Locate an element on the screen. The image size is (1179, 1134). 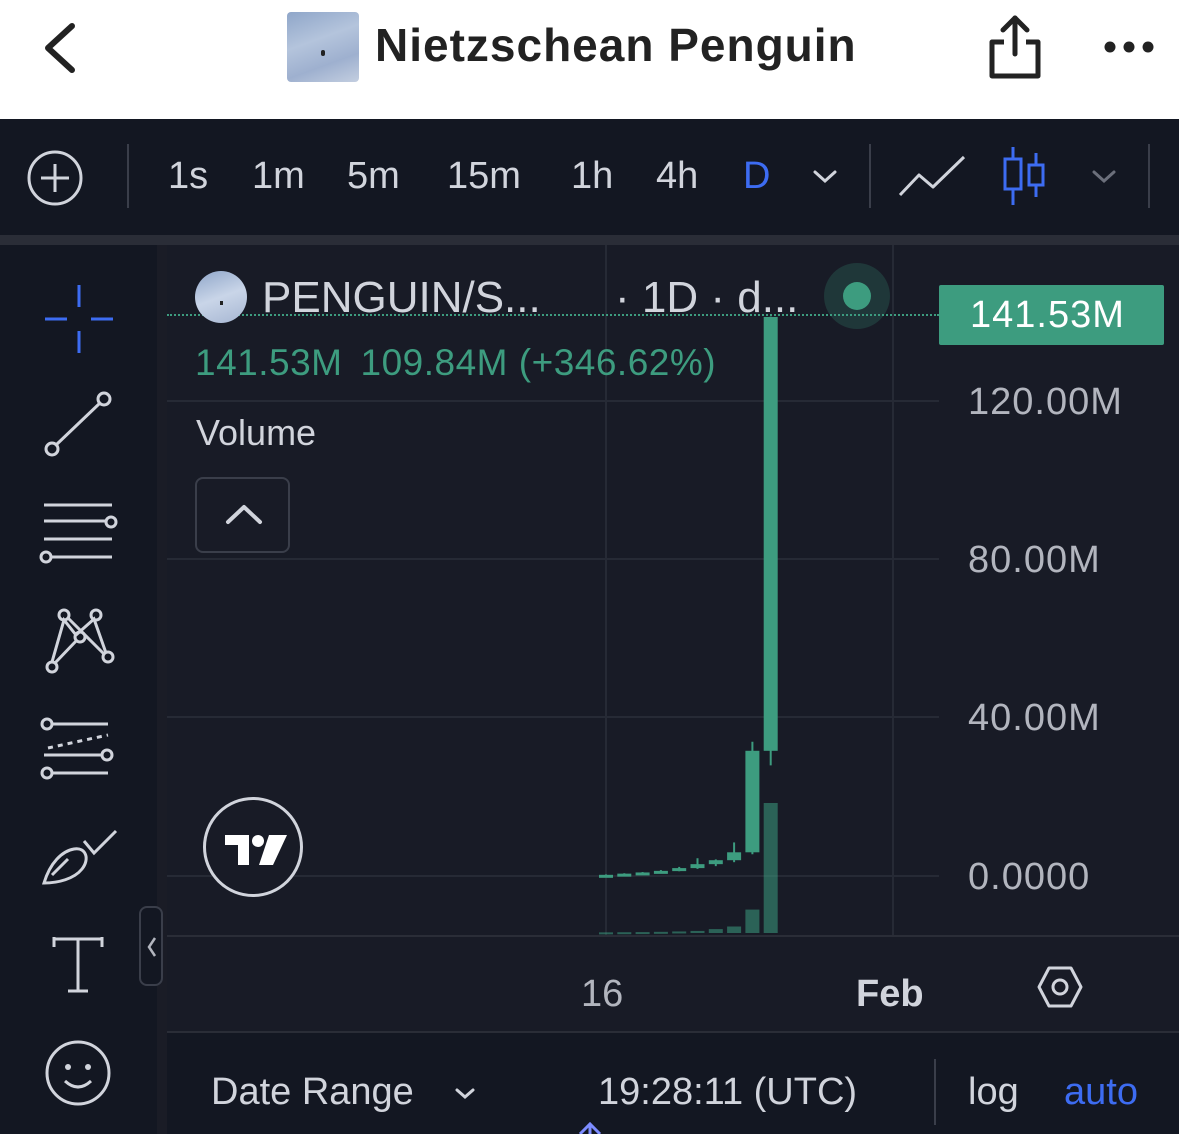
collapse-toolbar-button is located at coordinates (151, 946).